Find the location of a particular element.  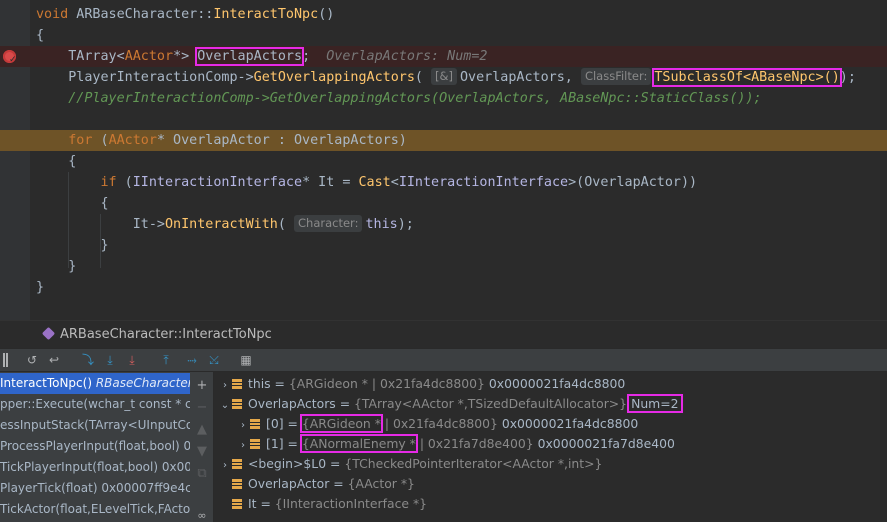

undo-icon: ↩ is located at coordinates (54, 360).